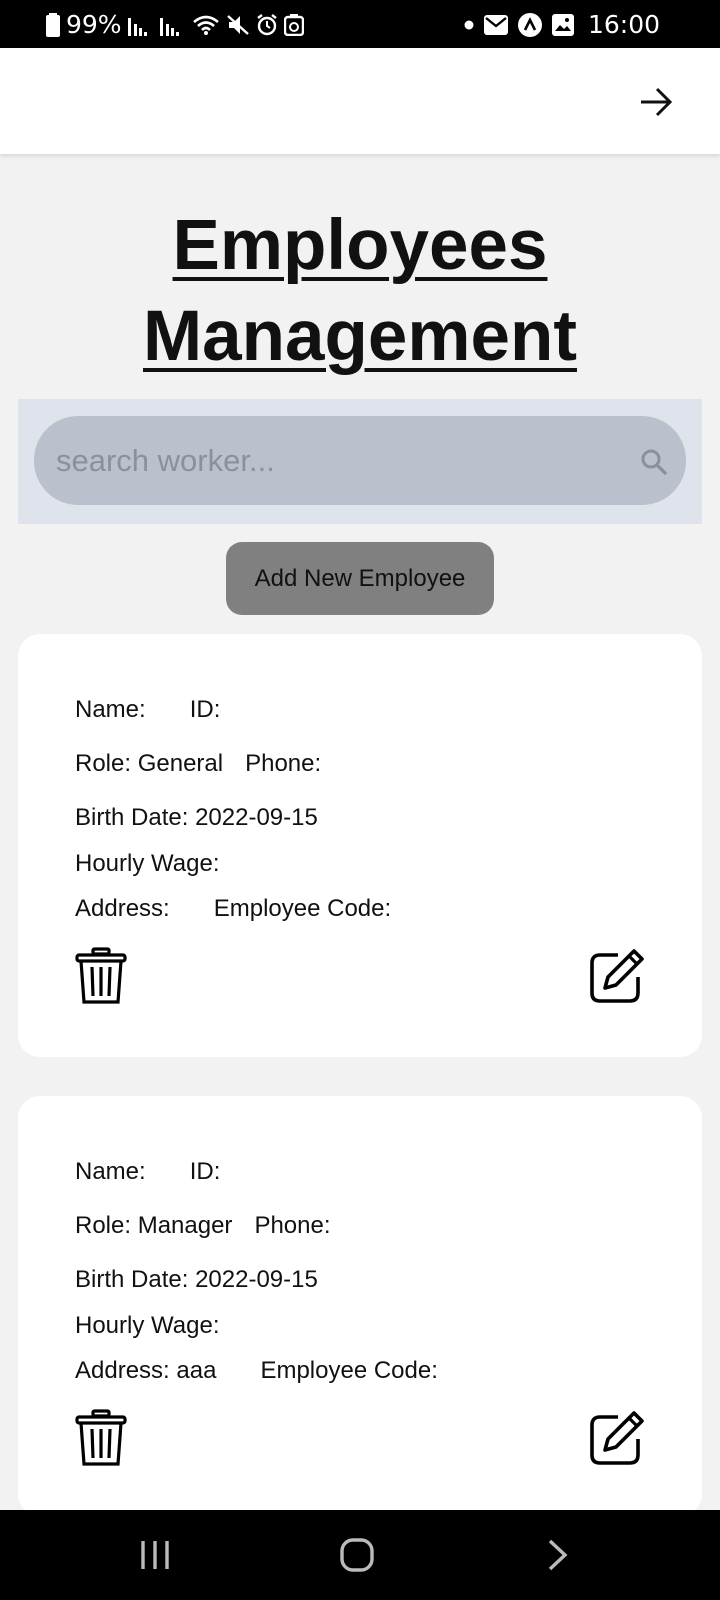 The width and height of the screenshot is (720, 1600). Describe the element at coordinates (529, 25) in the screenshot. I see `app-notification-icon` at that location.